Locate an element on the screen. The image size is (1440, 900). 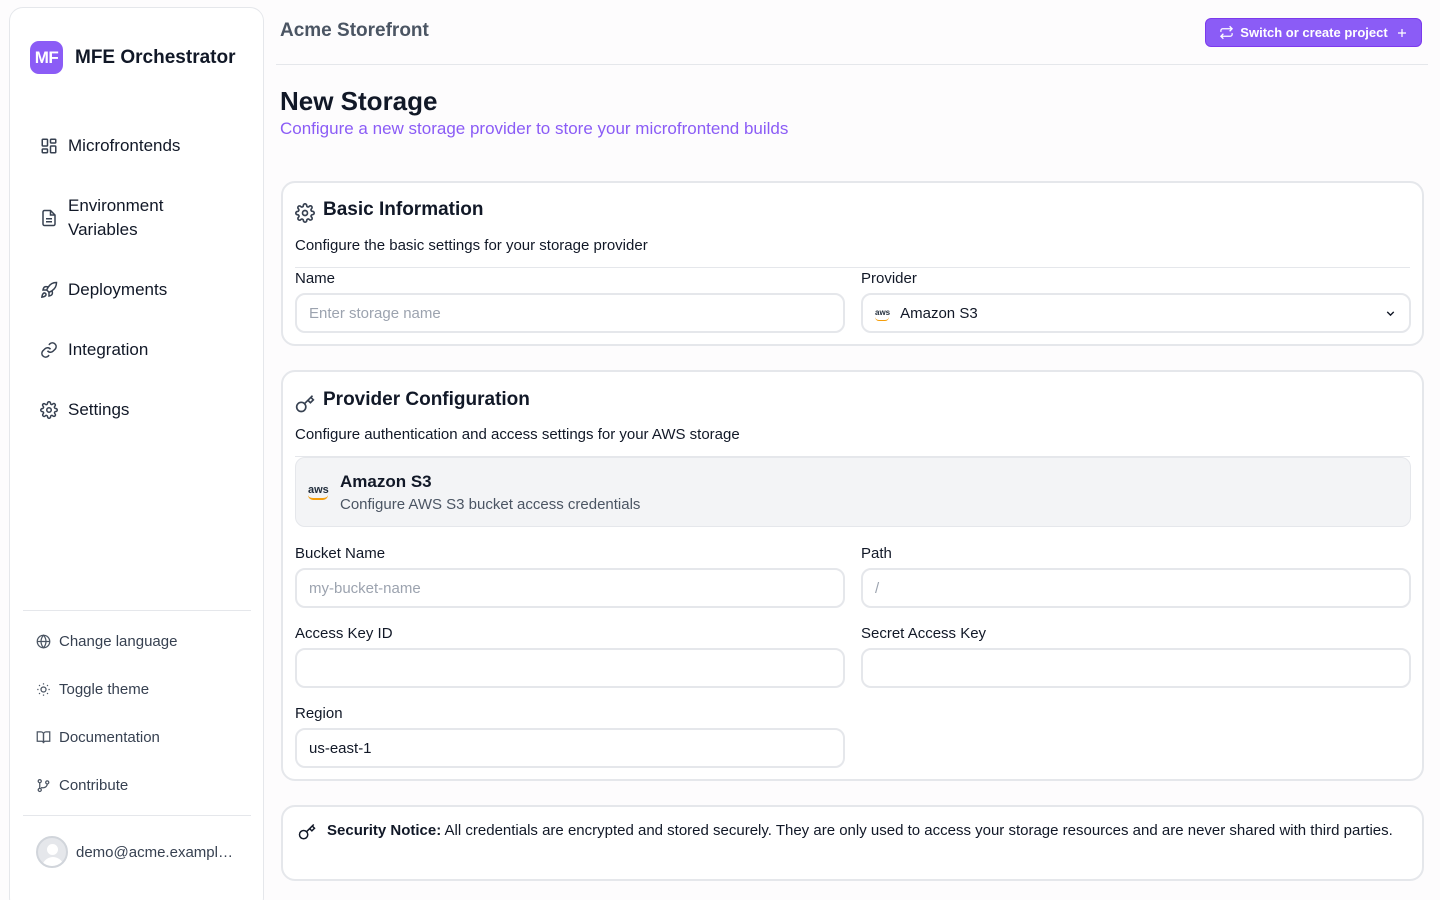
card-header: Provider Configuration is located at coordinates (412, 400).